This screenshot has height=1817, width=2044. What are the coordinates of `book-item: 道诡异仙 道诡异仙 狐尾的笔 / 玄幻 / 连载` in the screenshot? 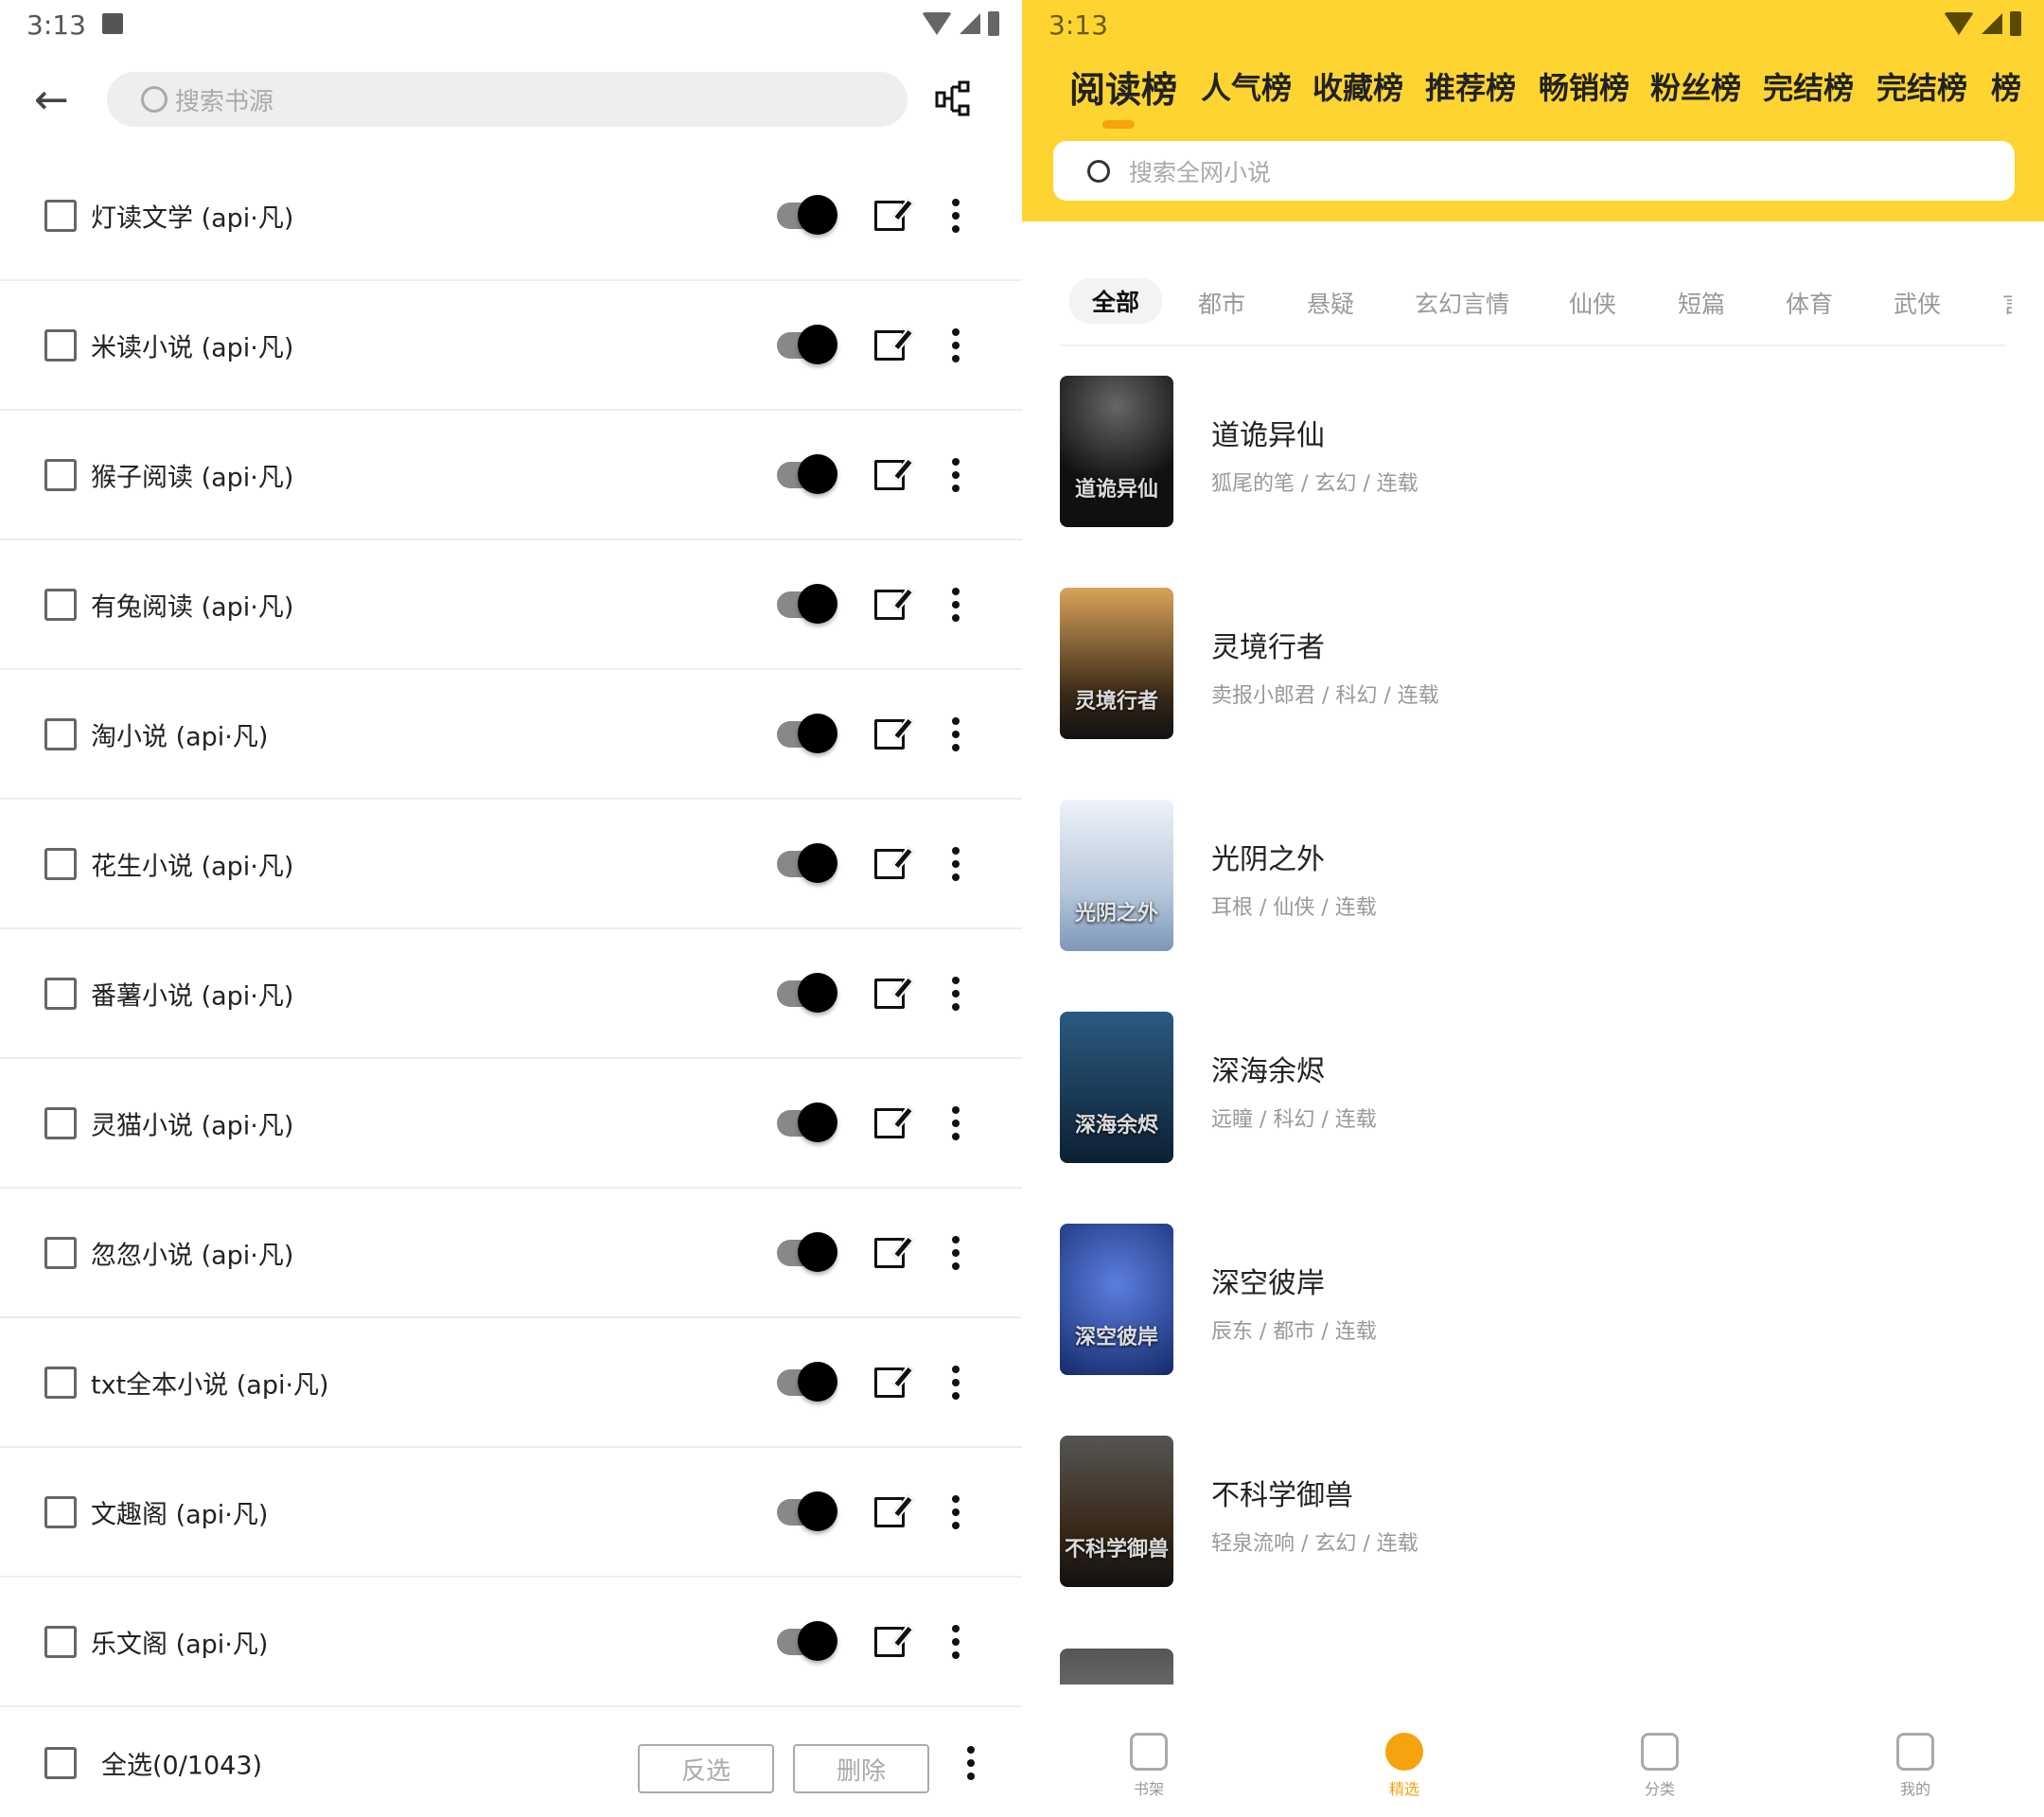 It's located at (1533, 452).